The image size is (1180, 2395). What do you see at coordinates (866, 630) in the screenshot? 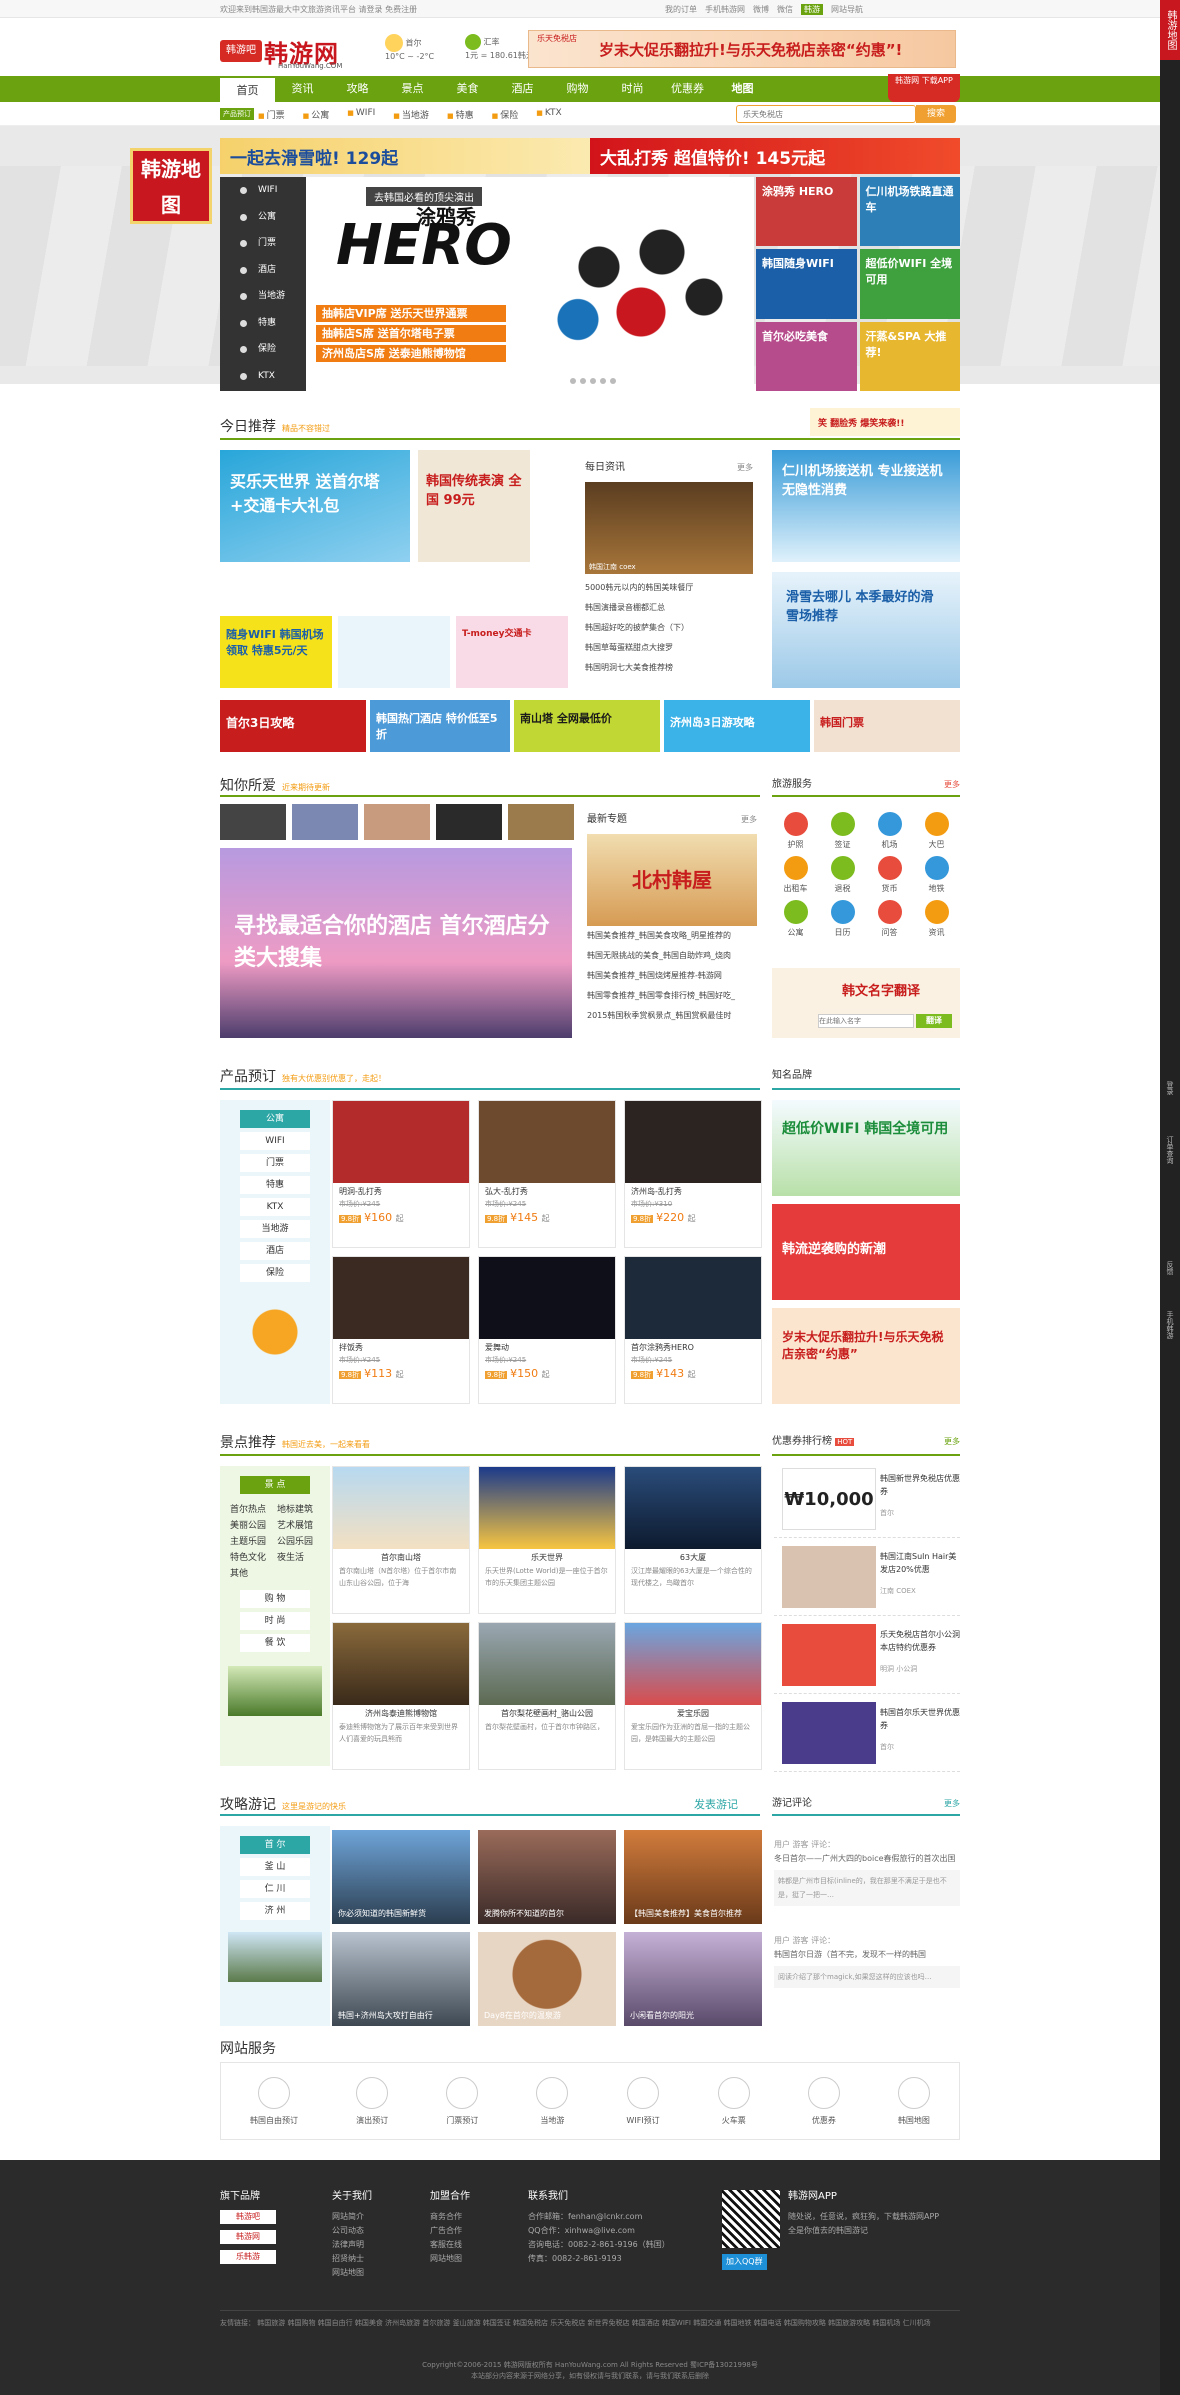
I see `ski-tile: 滑雪去哪儿 本季最好的滑雪场推荐` at bounding box center [866, 630].